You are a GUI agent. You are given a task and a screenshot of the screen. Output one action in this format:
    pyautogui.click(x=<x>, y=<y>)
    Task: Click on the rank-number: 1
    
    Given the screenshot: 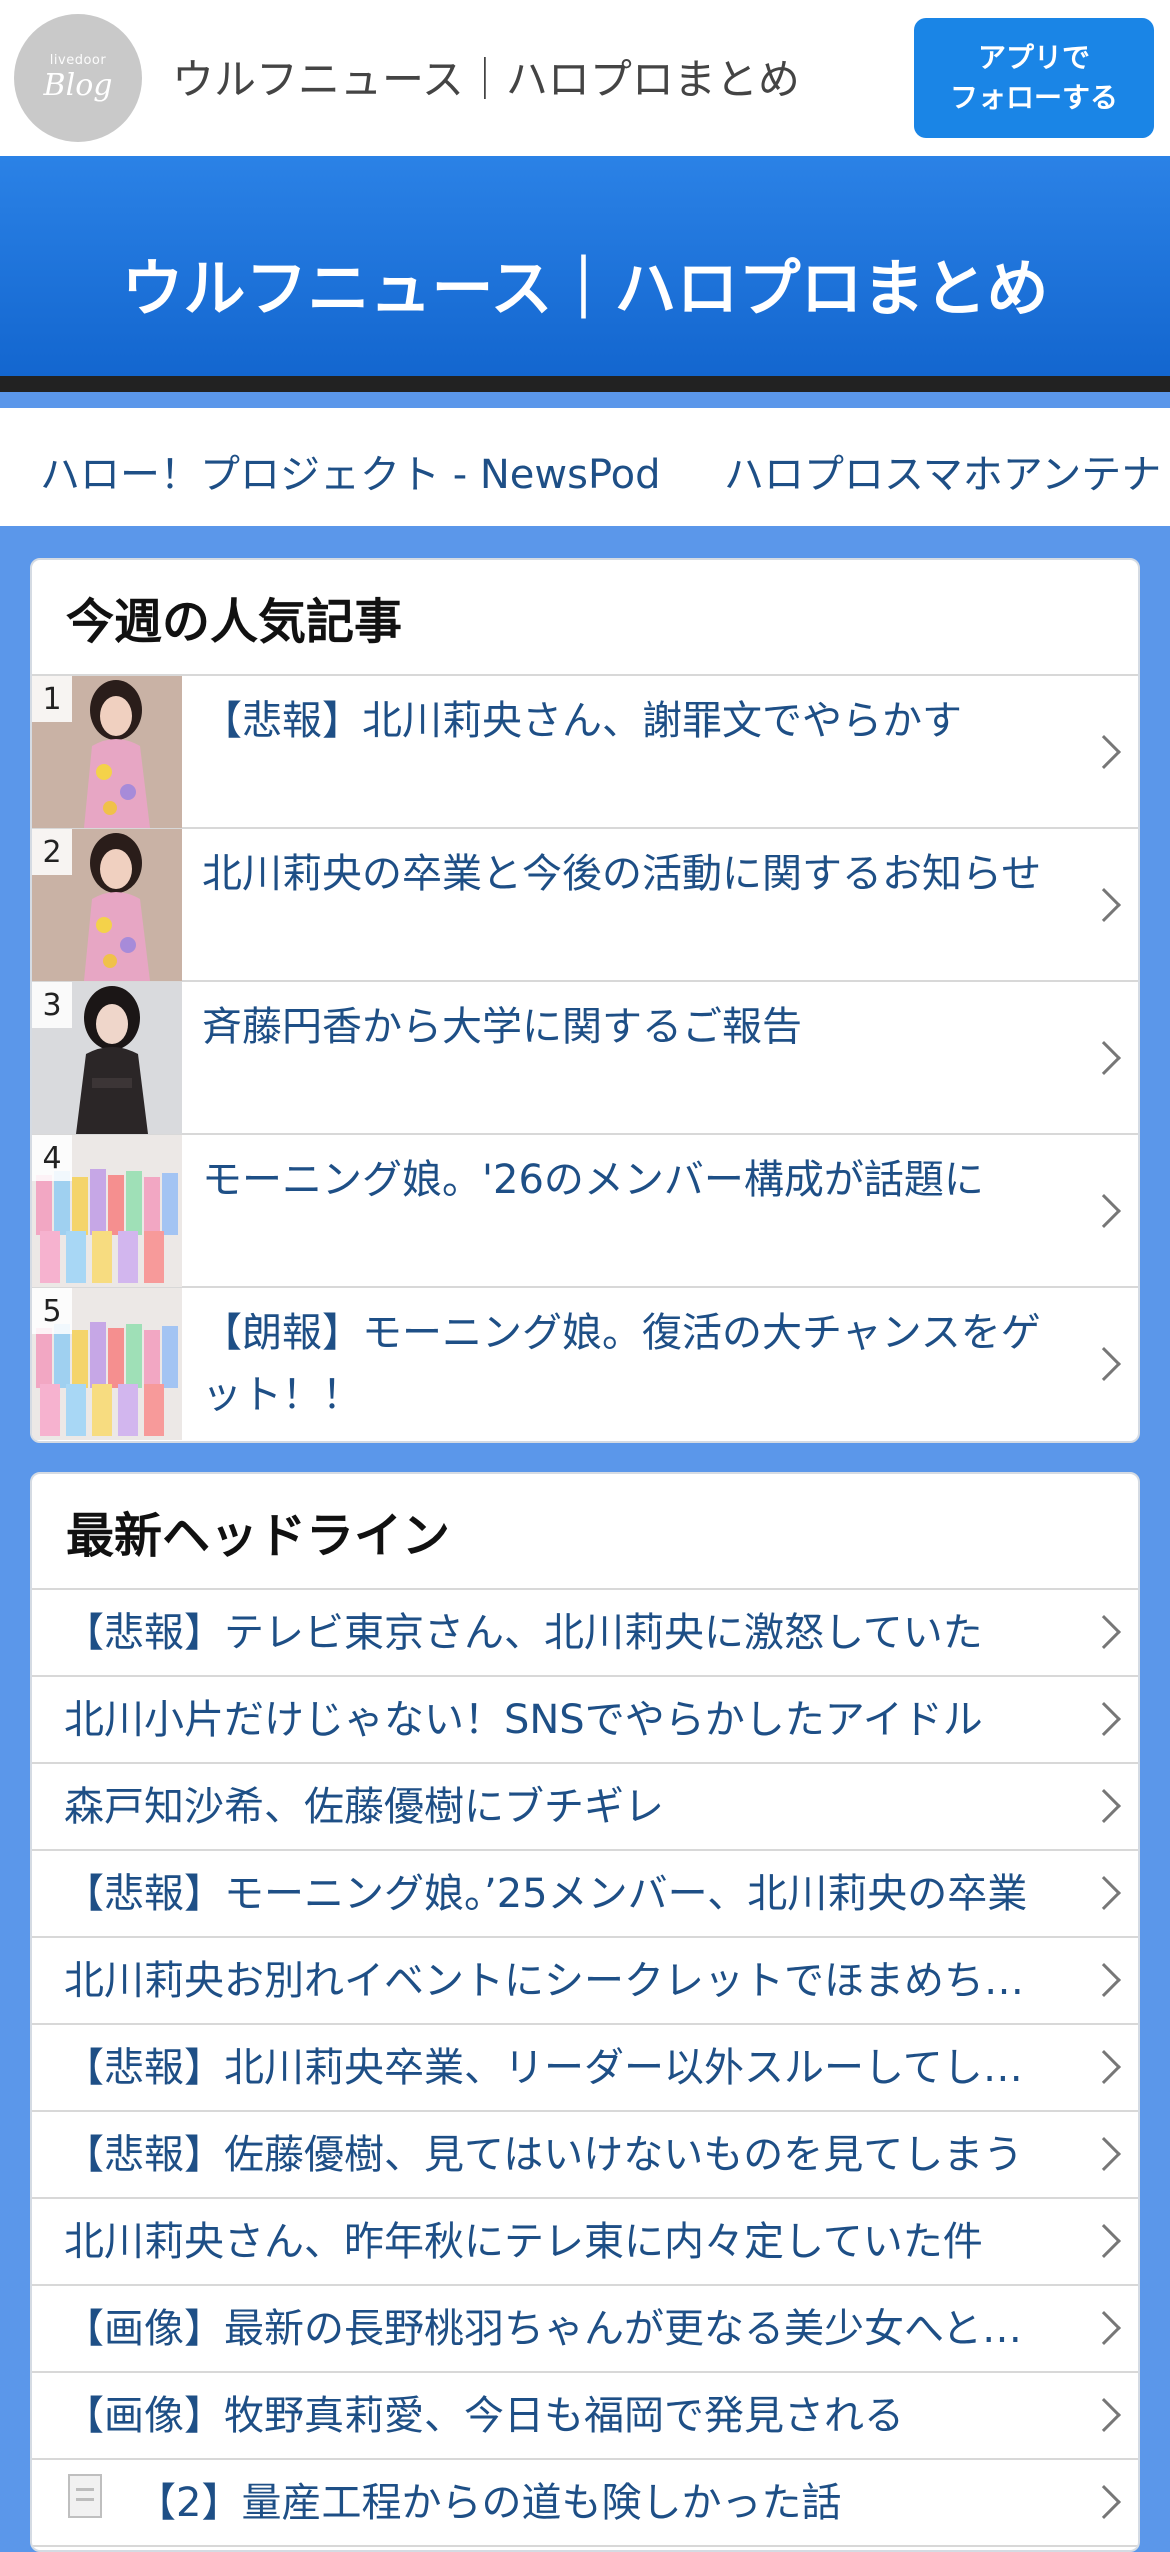 What is the action you would take?
    pyautogui.click(x=52, y=699)
    